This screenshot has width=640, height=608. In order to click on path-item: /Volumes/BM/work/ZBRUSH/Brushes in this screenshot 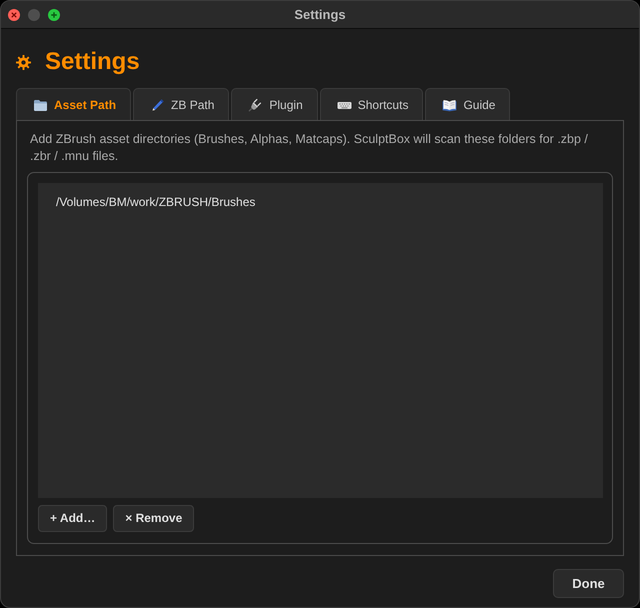, I will do `click(320, 202)`.